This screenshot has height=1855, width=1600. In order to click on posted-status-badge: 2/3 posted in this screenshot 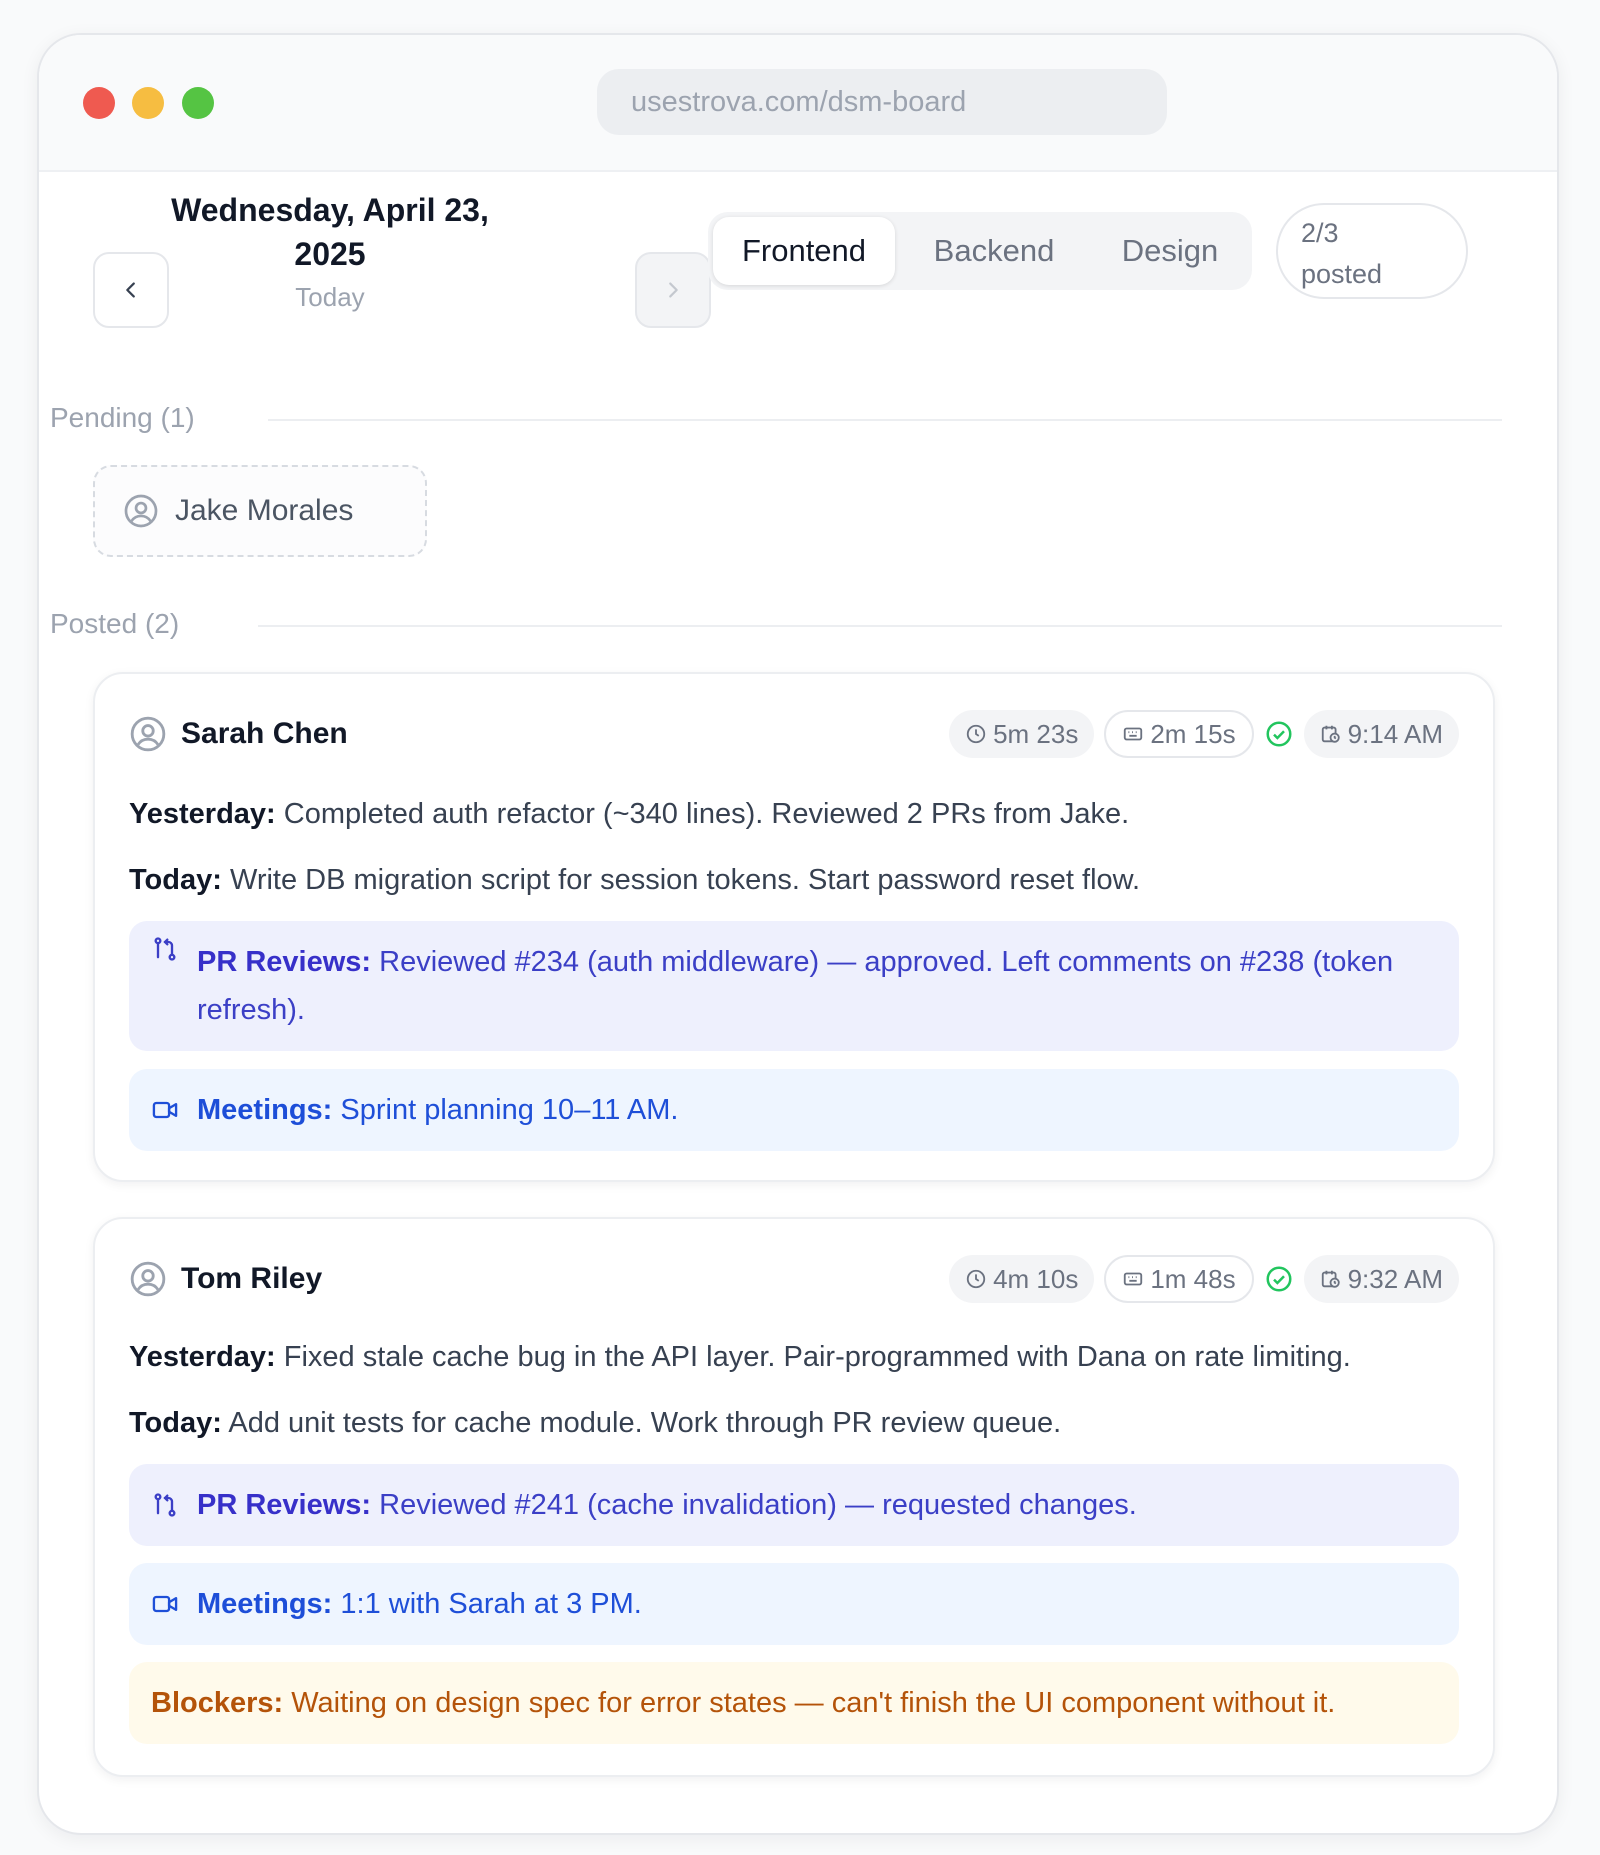, I will do `click(1372, 251)`.